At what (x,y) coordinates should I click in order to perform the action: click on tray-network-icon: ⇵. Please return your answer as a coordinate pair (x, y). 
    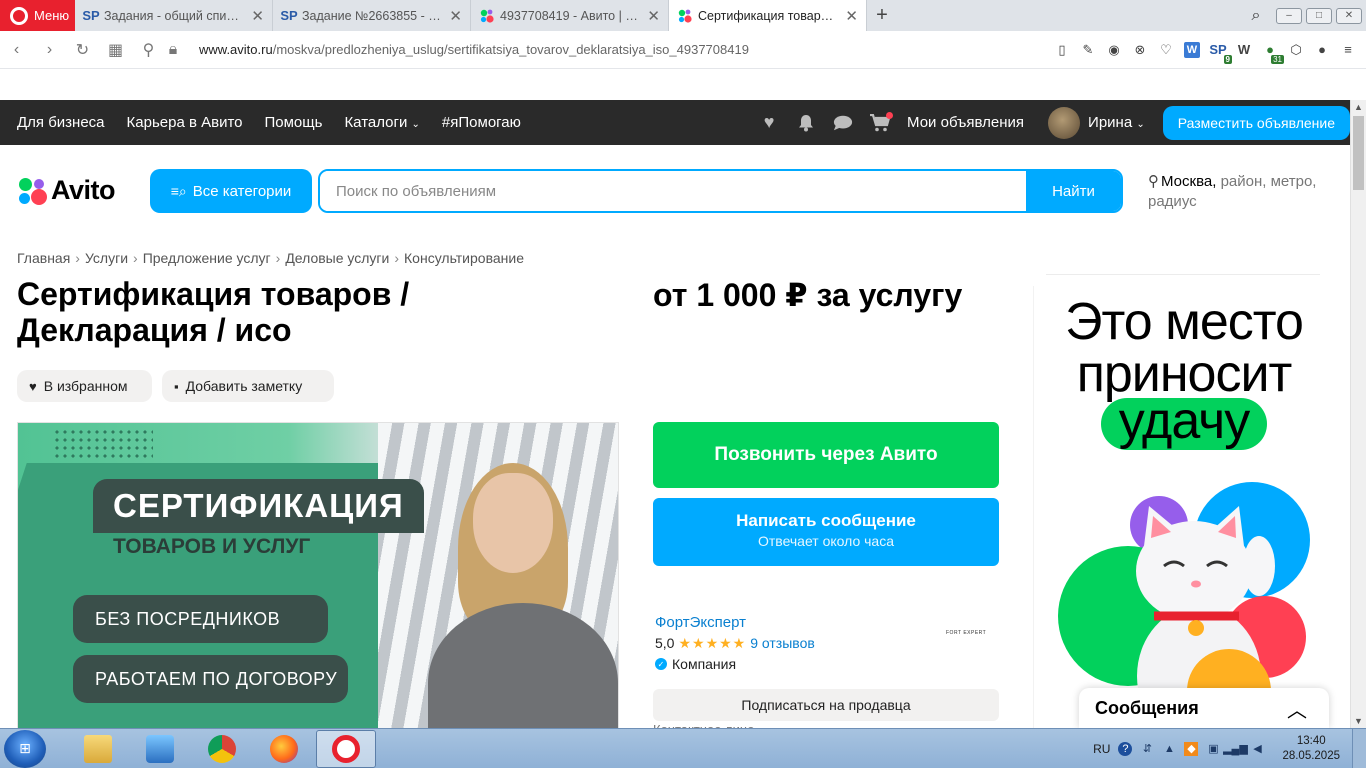
    Looking at the image, I should click on (1147, 749).